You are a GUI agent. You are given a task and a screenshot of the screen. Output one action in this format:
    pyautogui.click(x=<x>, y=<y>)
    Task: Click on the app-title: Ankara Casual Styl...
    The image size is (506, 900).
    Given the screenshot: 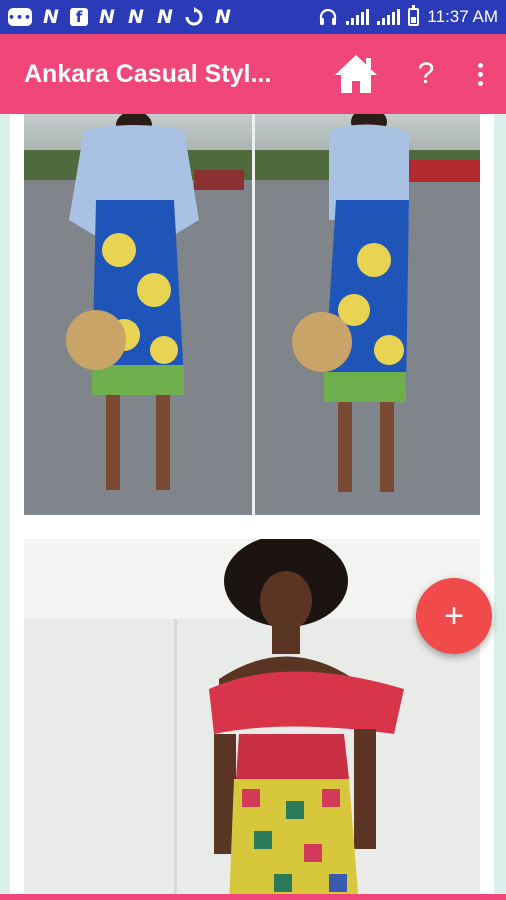 What is the action you would take?
    pyautogui.click(x=148, y=73)
    